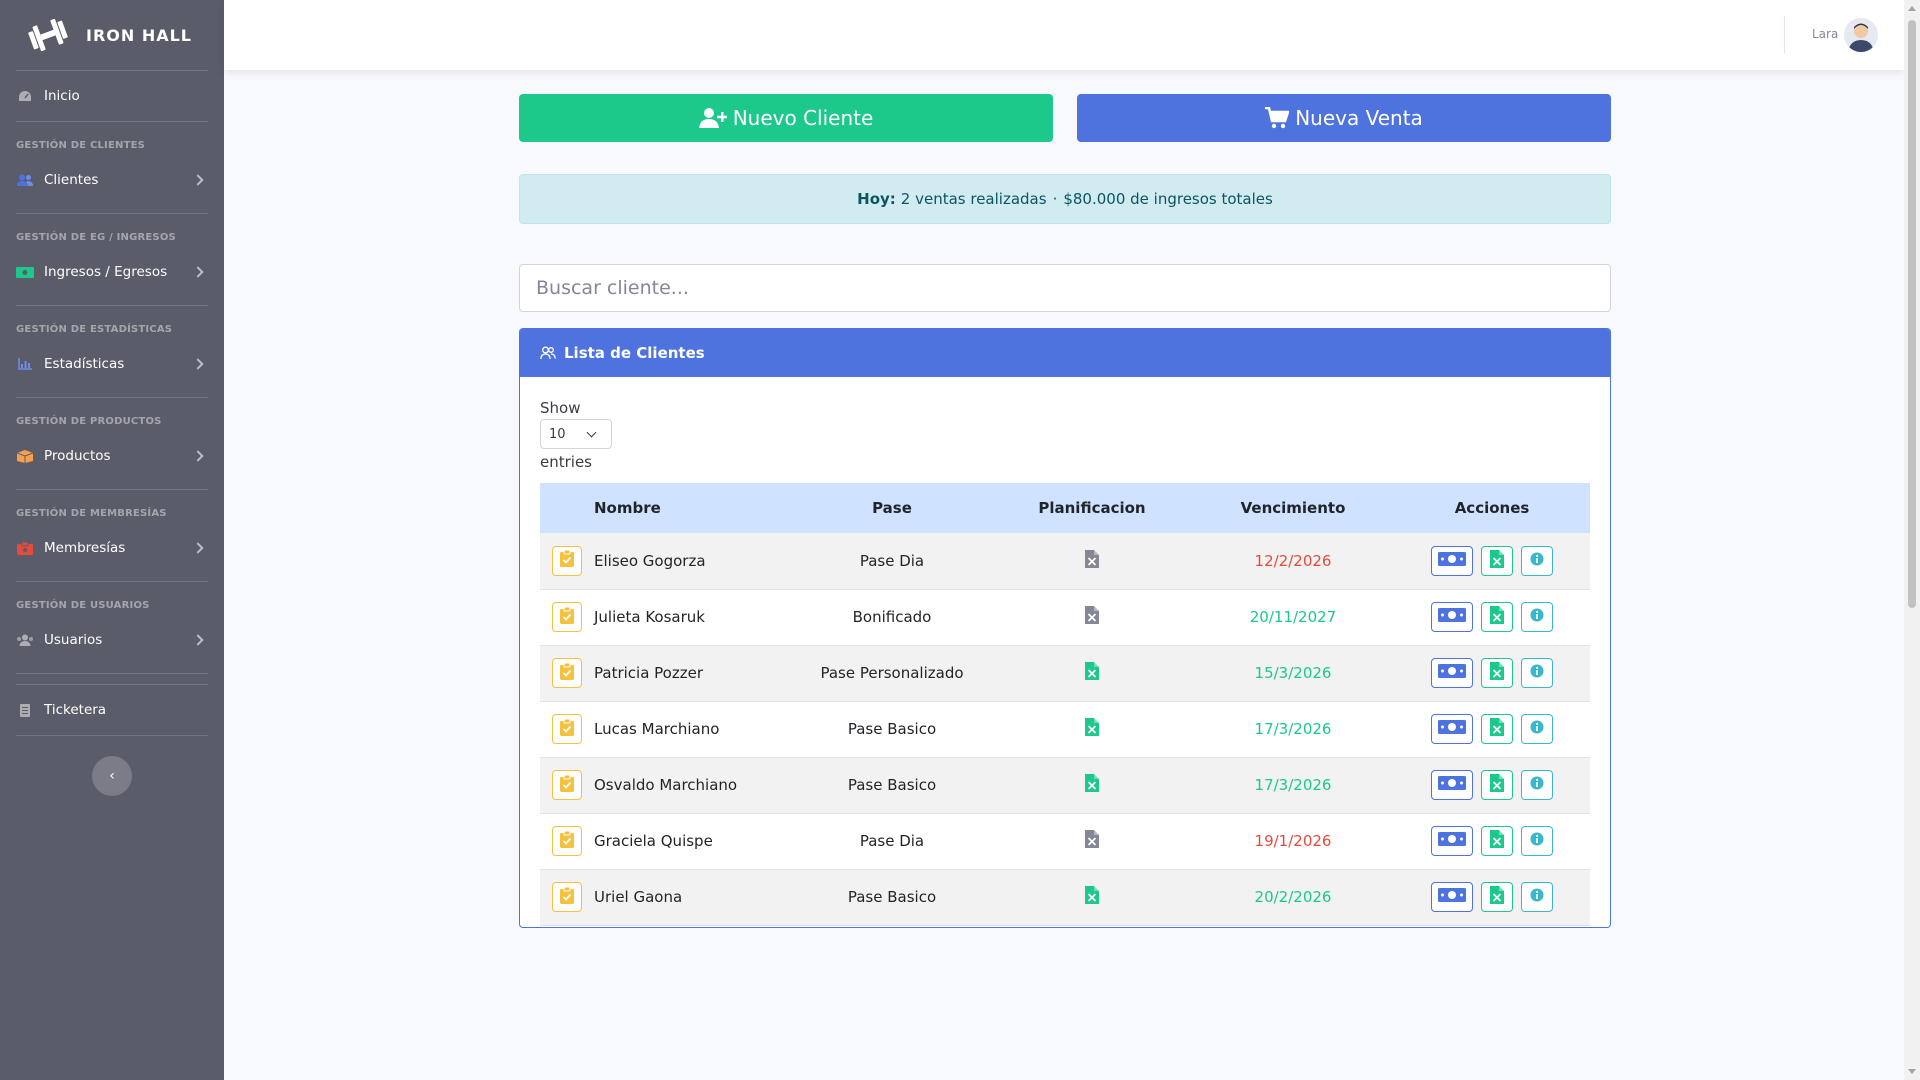 The width and height of the screenshot is (1920, 1080). What do you see at coordinates (1912, 8) in the screenshot?
I see `scroll-up-icon` at bounding box center [1912, 8].